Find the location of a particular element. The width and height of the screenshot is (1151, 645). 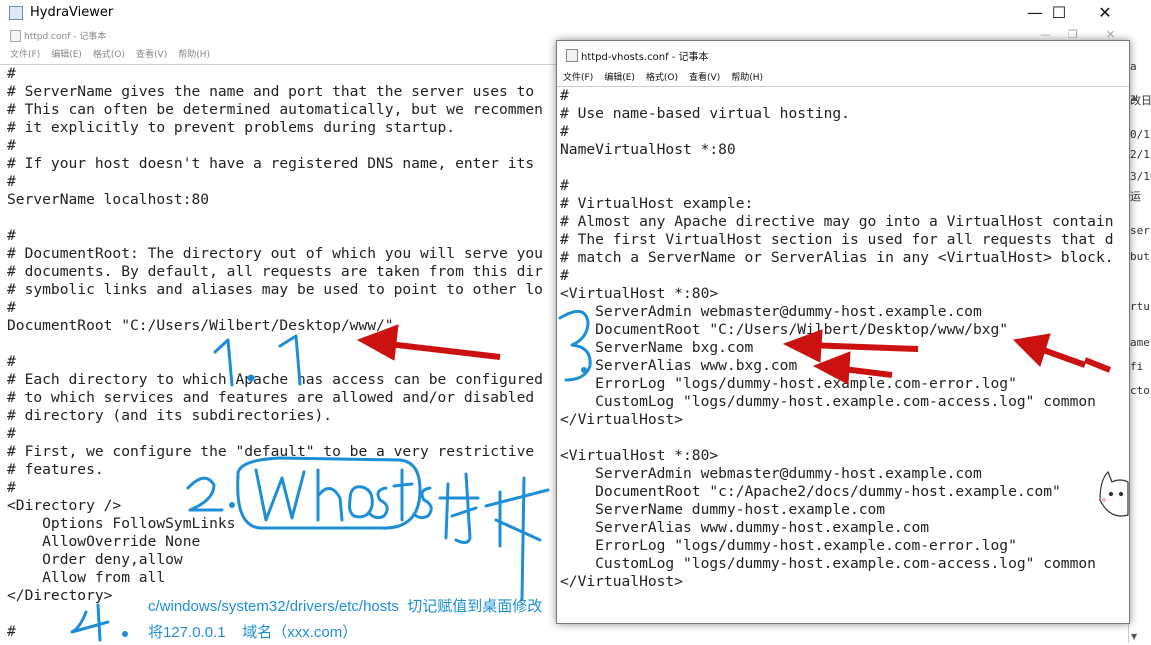

red-arrow-serveralias is located at coordinates (852, 368).